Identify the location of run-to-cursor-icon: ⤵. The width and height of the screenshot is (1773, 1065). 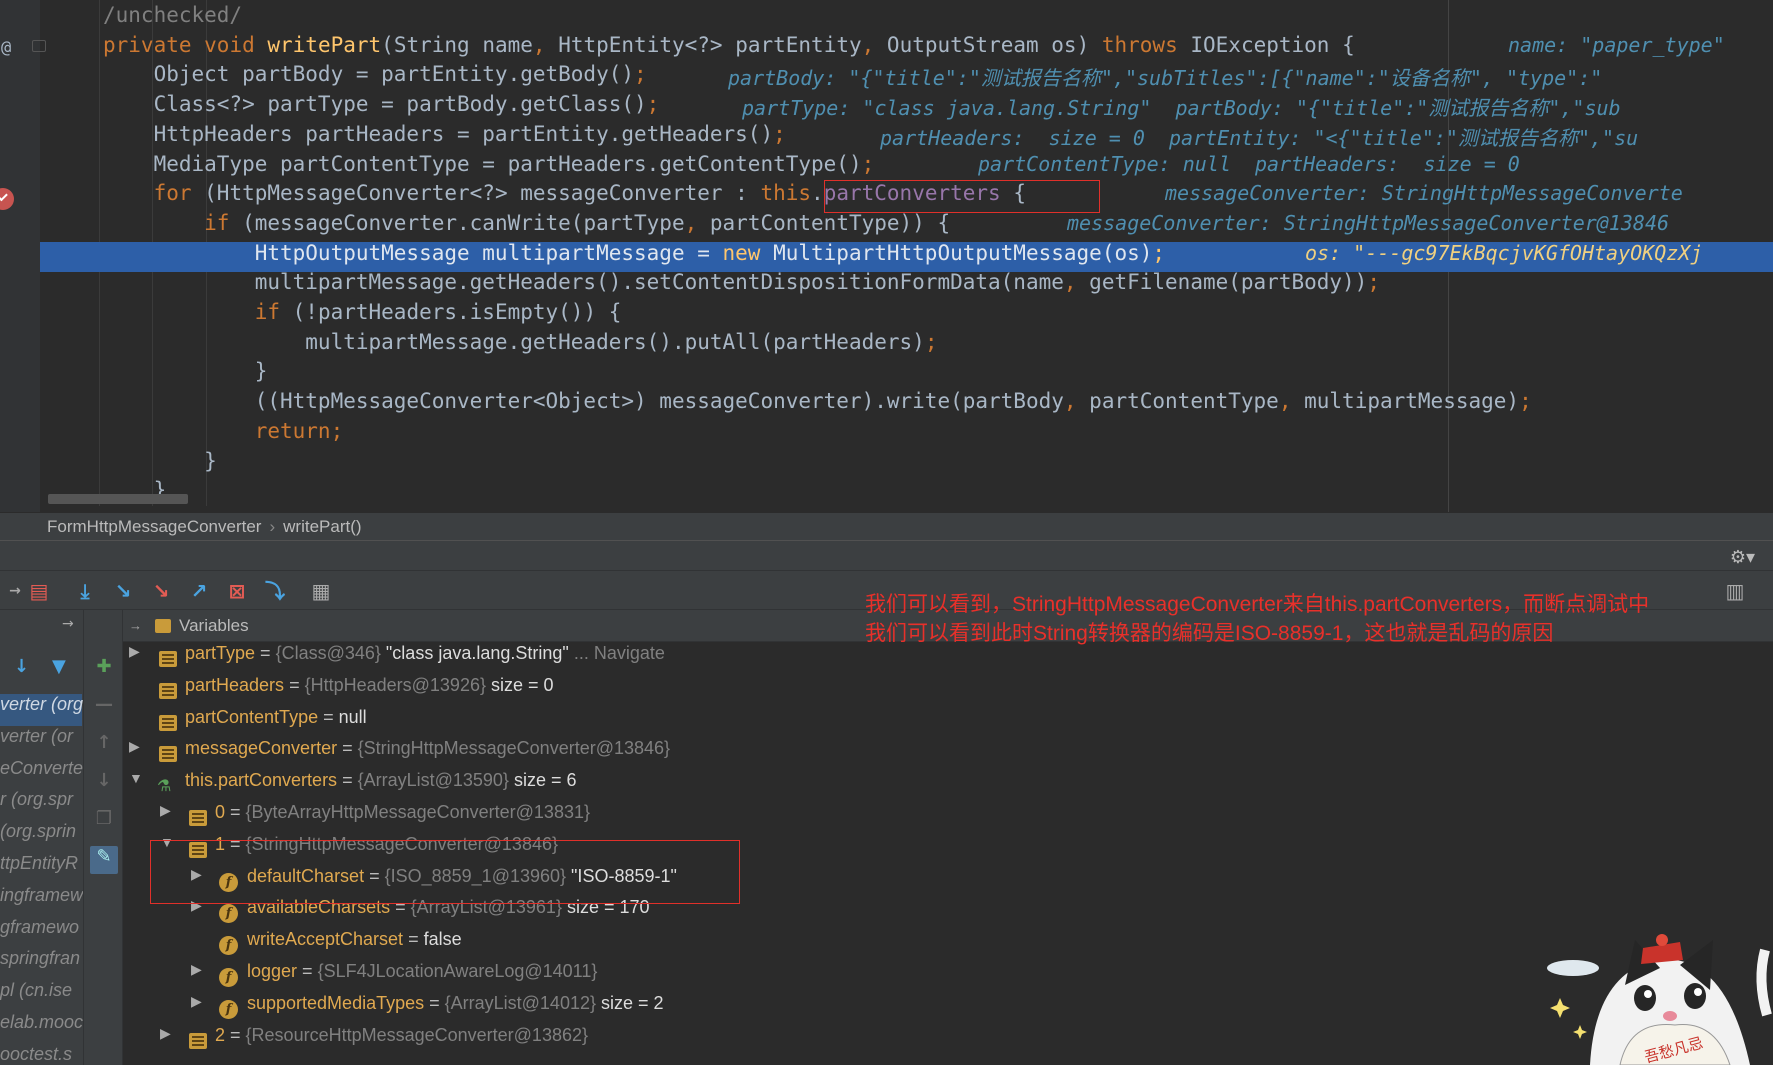
(275, 591).